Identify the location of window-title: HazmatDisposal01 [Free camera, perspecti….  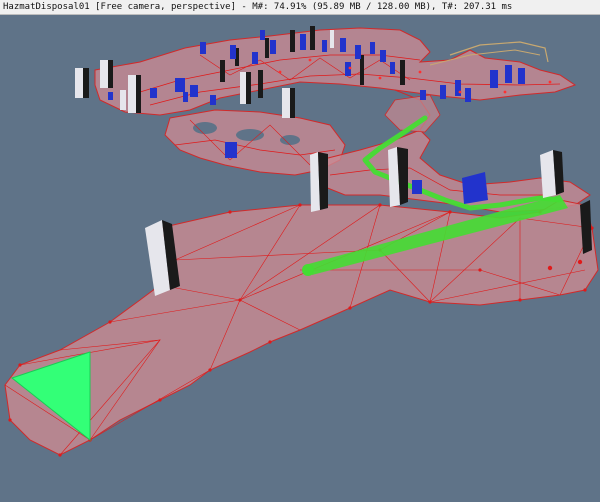
(258, 7).